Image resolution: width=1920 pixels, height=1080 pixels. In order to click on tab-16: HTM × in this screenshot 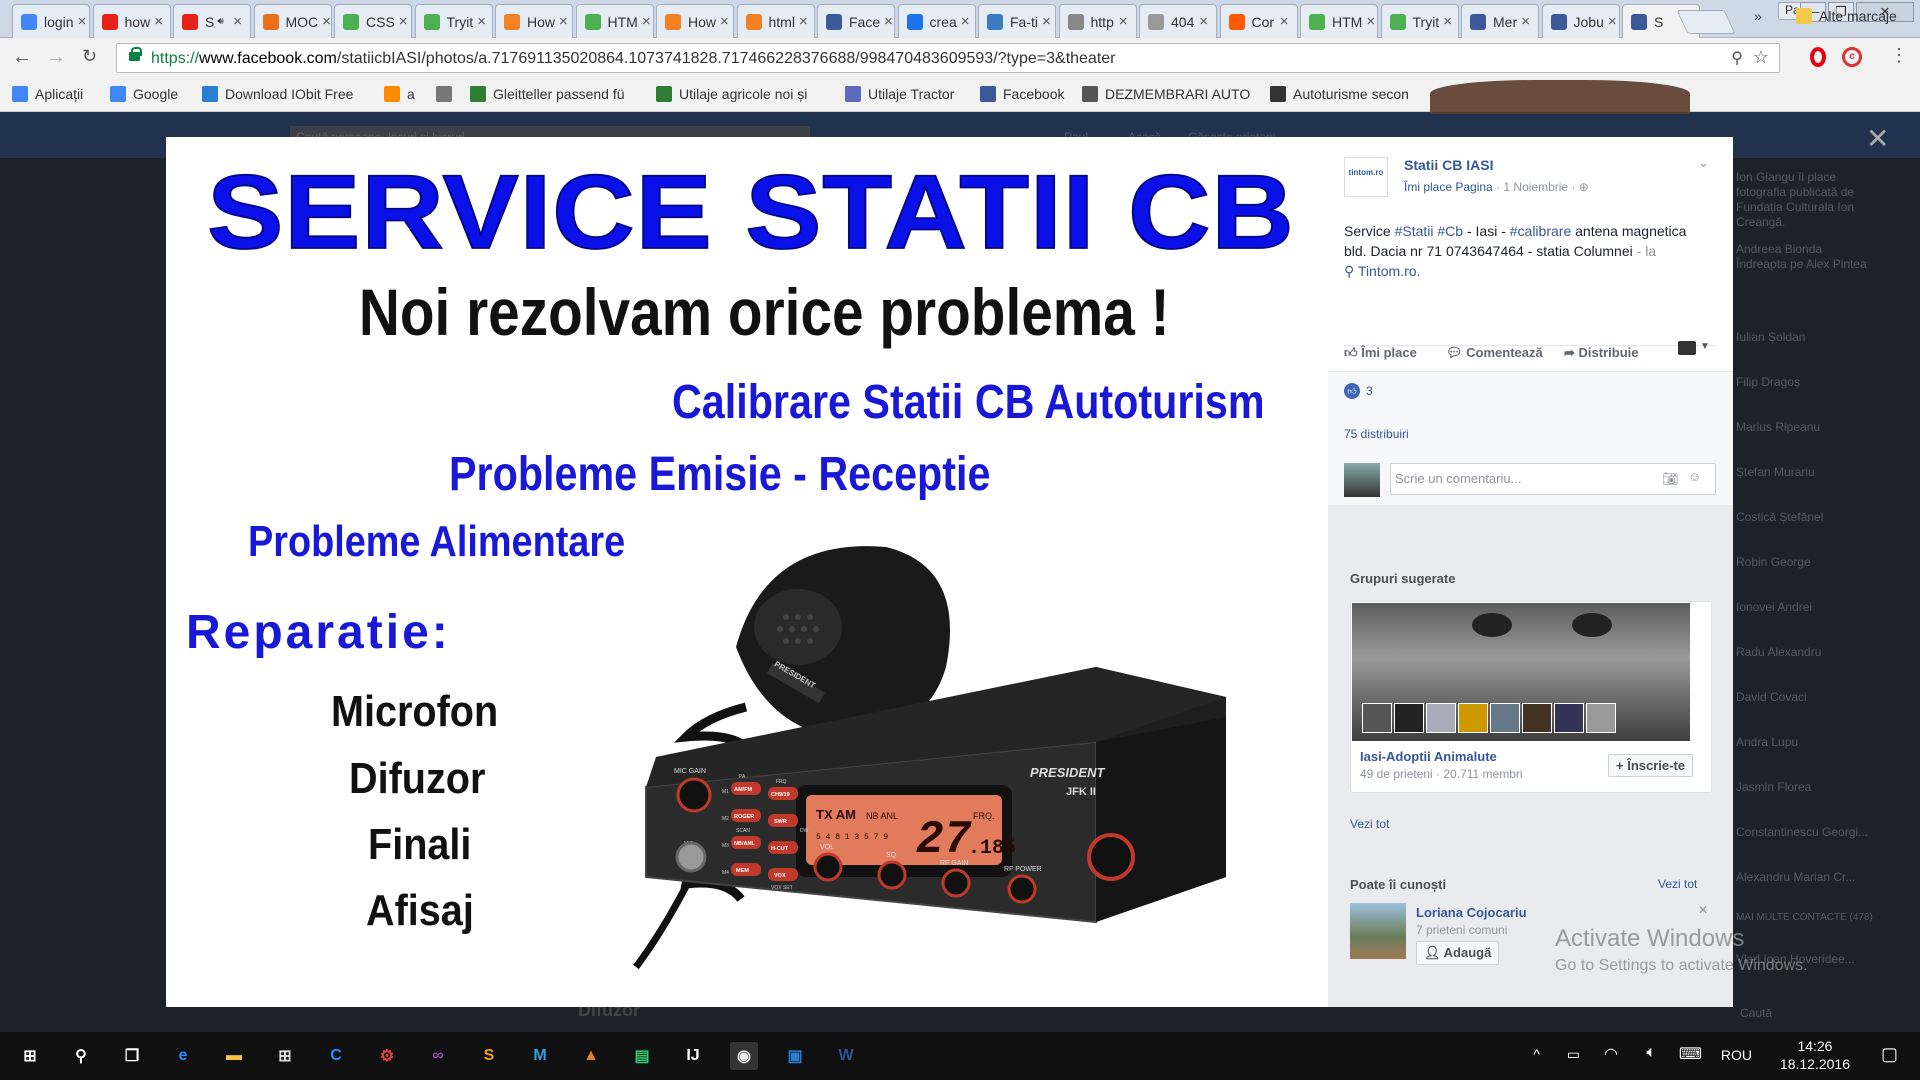, I will do `click(1339, 21)`.